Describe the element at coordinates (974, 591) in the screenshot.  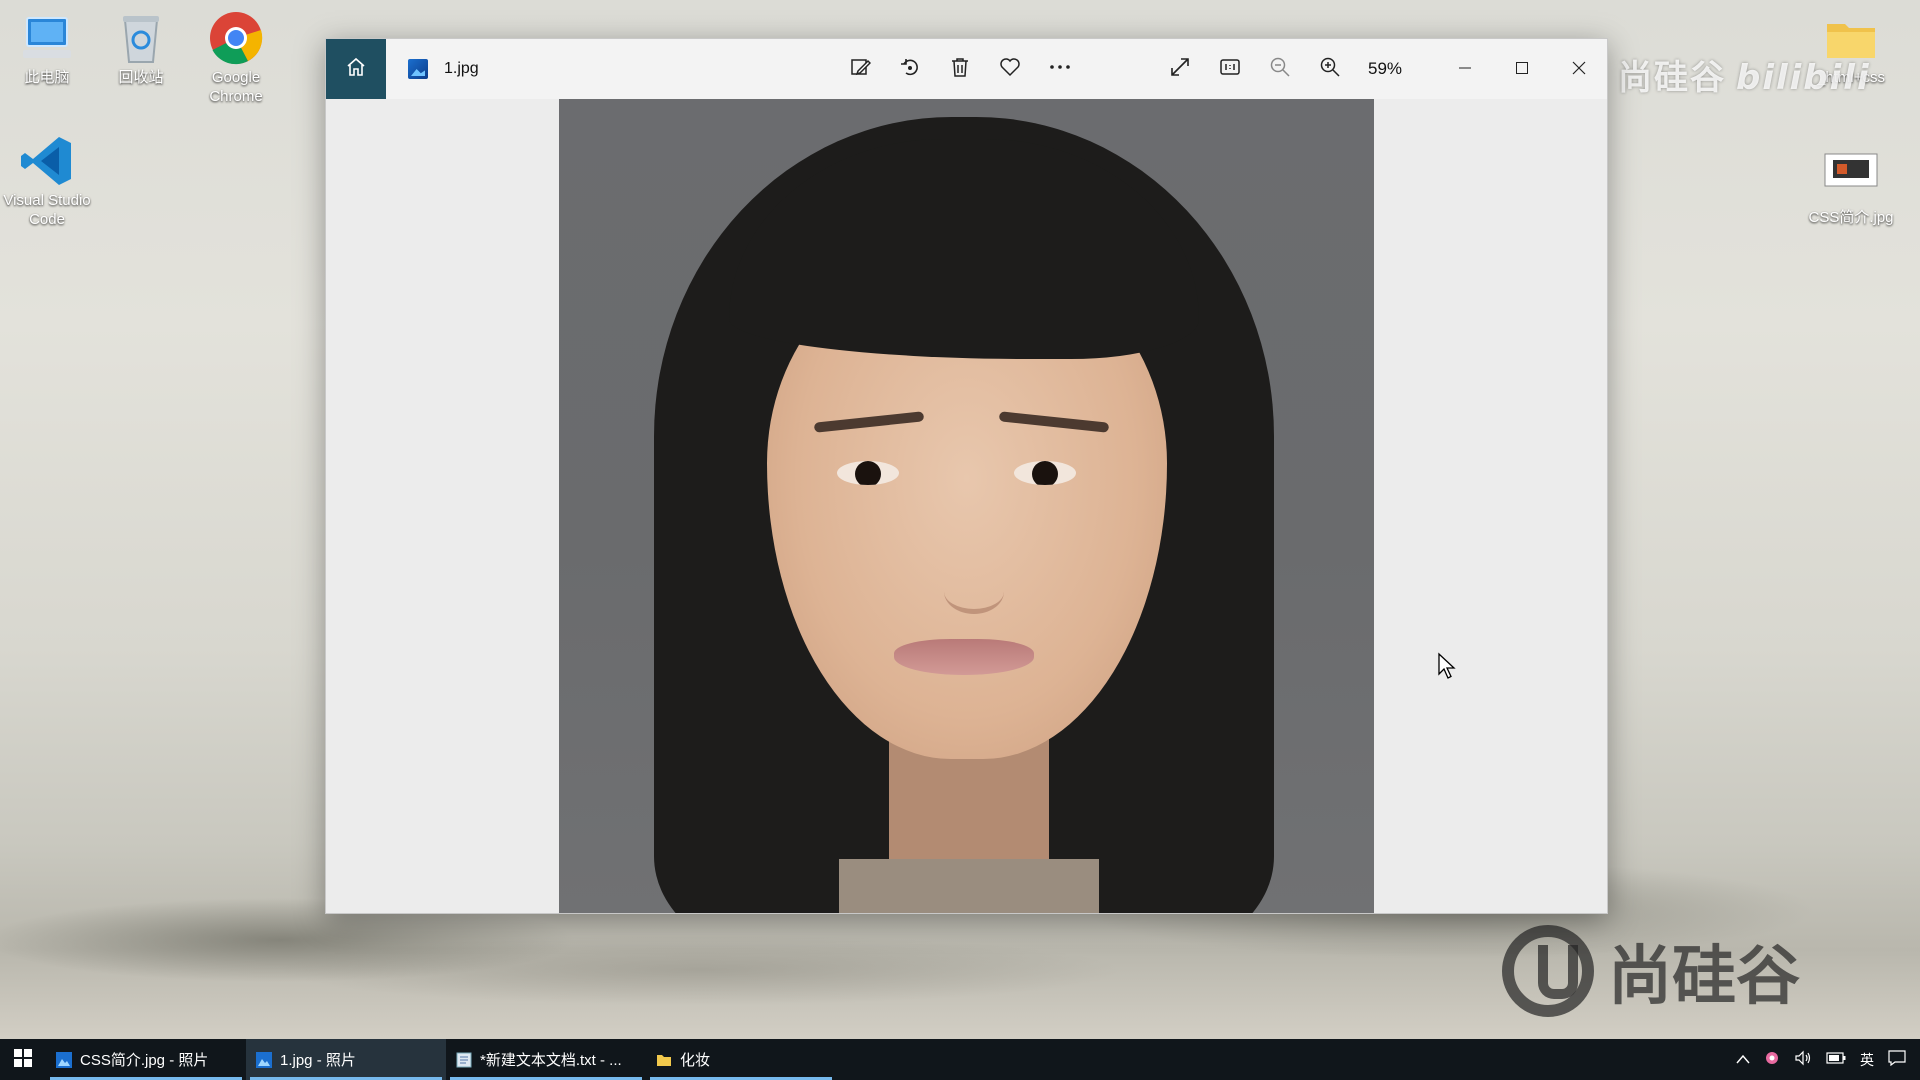
I see `photo-nose` at that location.